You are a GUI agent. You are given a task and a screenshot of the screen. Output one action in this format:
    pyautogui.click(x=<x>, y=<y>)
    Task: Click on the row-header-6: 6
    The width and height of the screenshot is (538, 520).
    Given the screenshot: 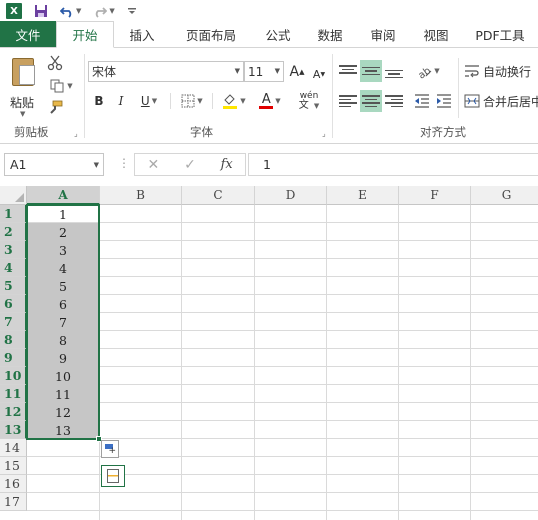 What is the action you would take?
    pyautogui.click(x=13, y=304)
    